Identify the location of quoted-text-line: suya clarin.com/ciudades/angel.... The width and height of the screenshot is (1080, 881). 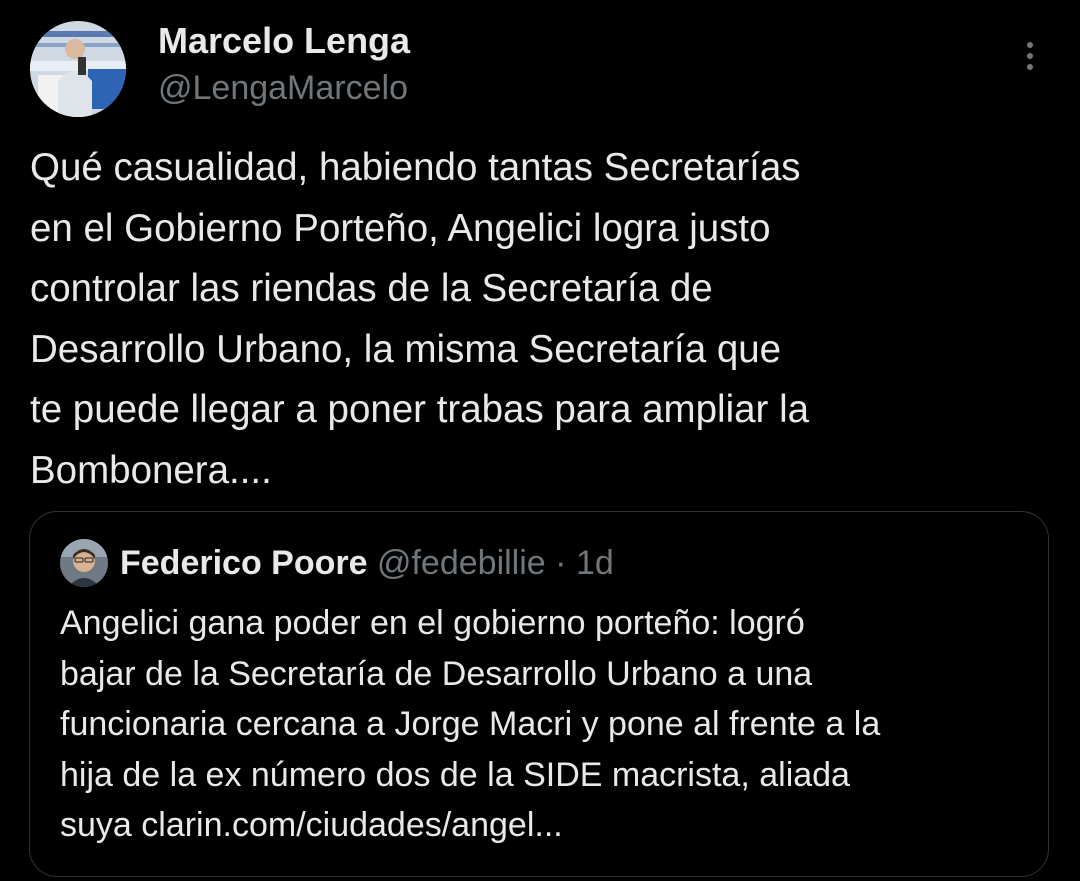
(311, 825).